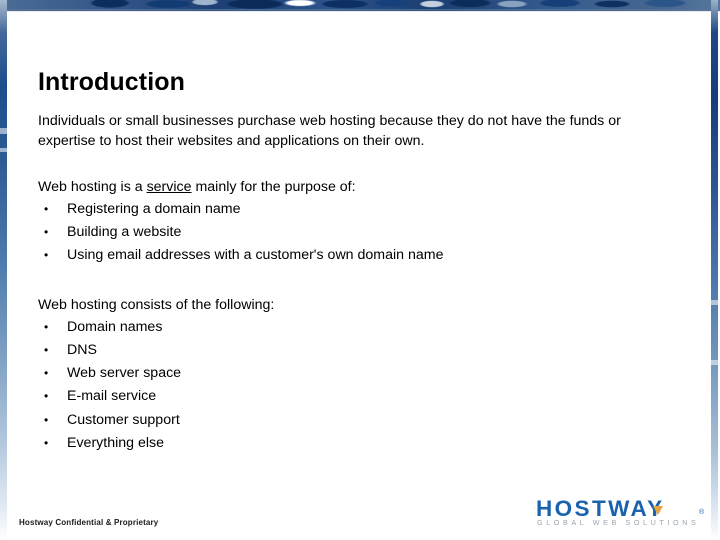  Describe the element at coordinates (154, 208) in the screenshot. I see `list-item-label: Registering a domain name` at that location.